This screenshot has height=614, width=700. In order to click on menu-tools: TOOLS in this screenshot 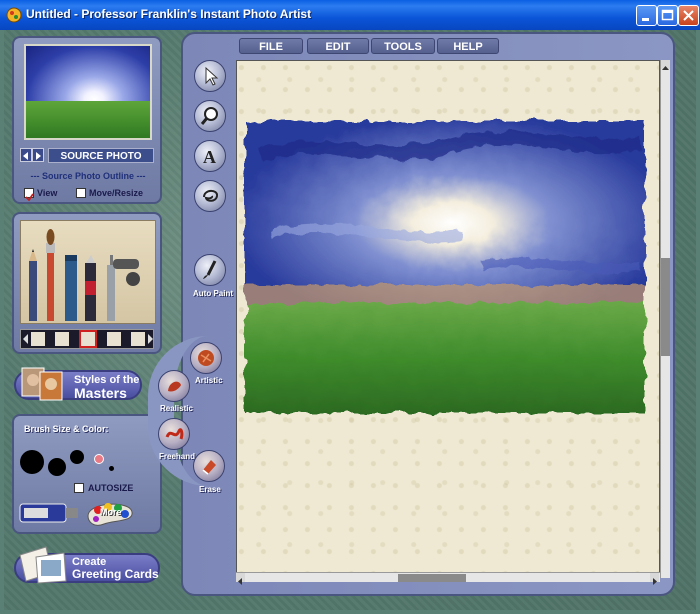, I will do `click(403, 46)`.